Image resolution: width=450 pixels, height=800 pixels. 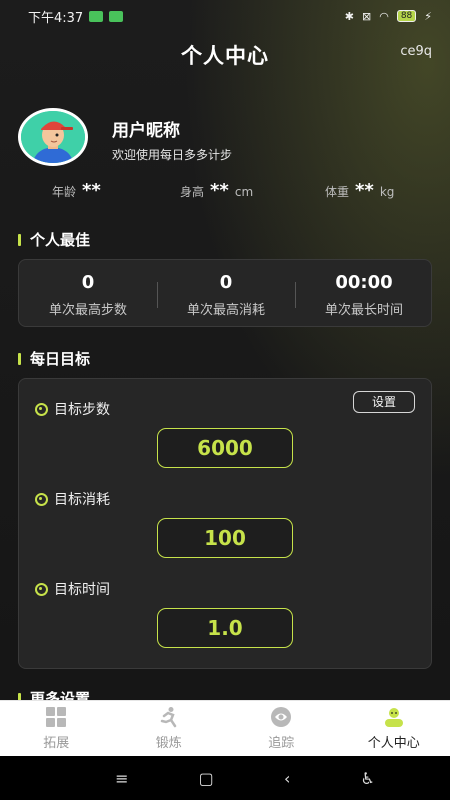 What do you see at coordinates (121, 778) in the screenshot?
I see `menu-icon: ≡` at bounding box center [121, 778].